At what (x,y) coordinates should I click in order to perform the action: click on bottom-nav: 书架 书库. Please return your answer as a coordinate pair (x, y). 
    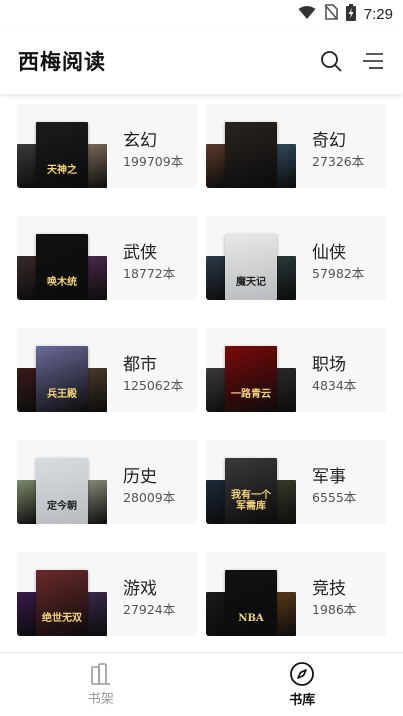
    Looking at the image, I should click on (201, 684).